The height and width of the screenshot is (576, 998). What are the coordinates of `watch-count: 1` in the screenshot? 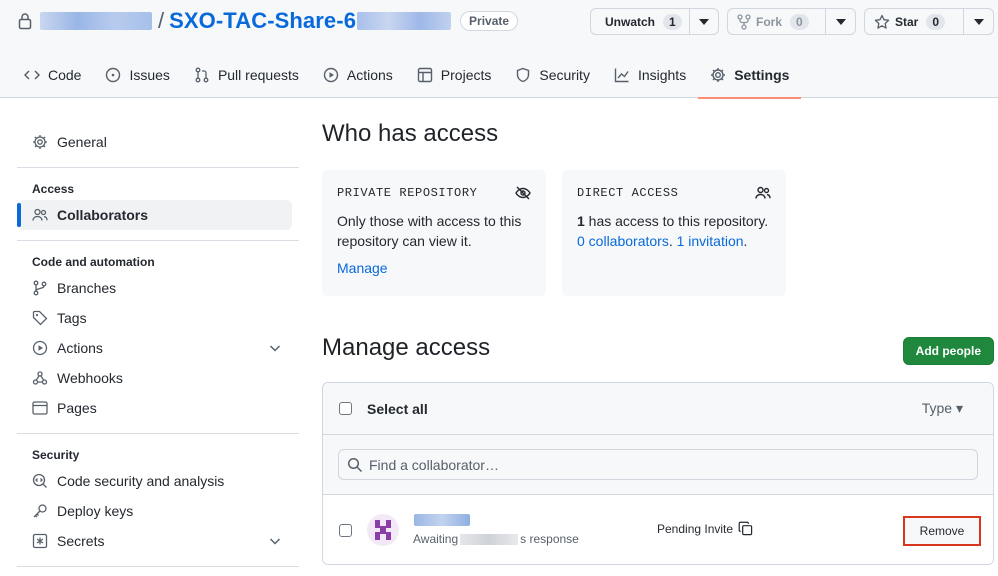 It's located at (672, 21).